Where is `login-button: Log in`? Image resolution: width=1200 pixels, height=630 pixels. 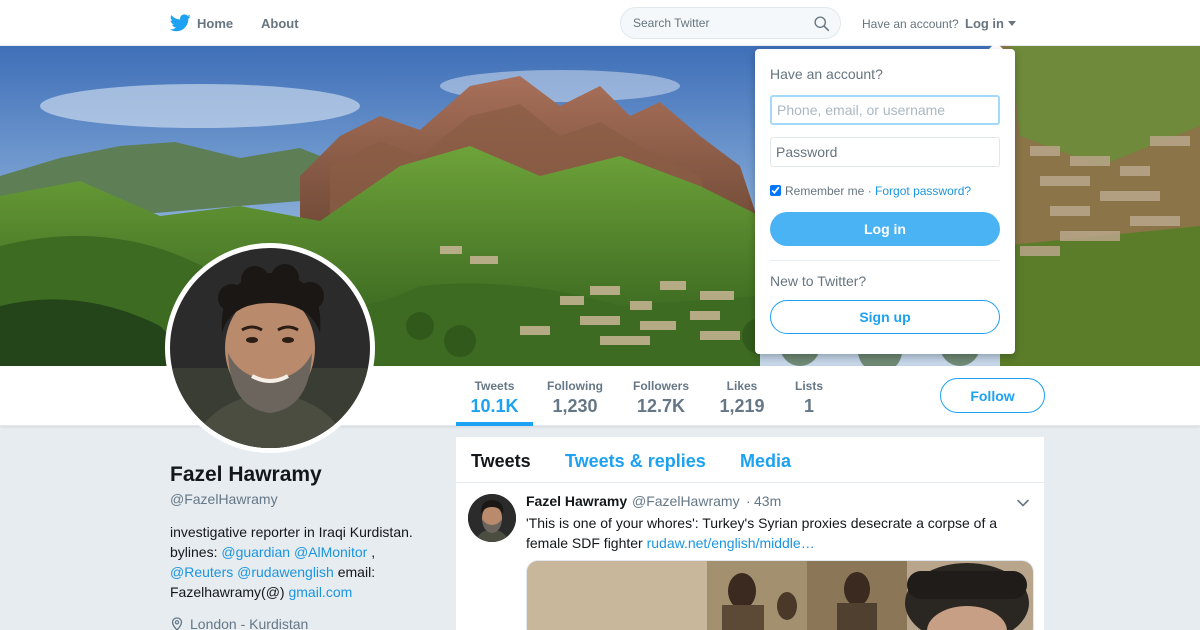 login-button: Log in is located at coordinates (885, 229).